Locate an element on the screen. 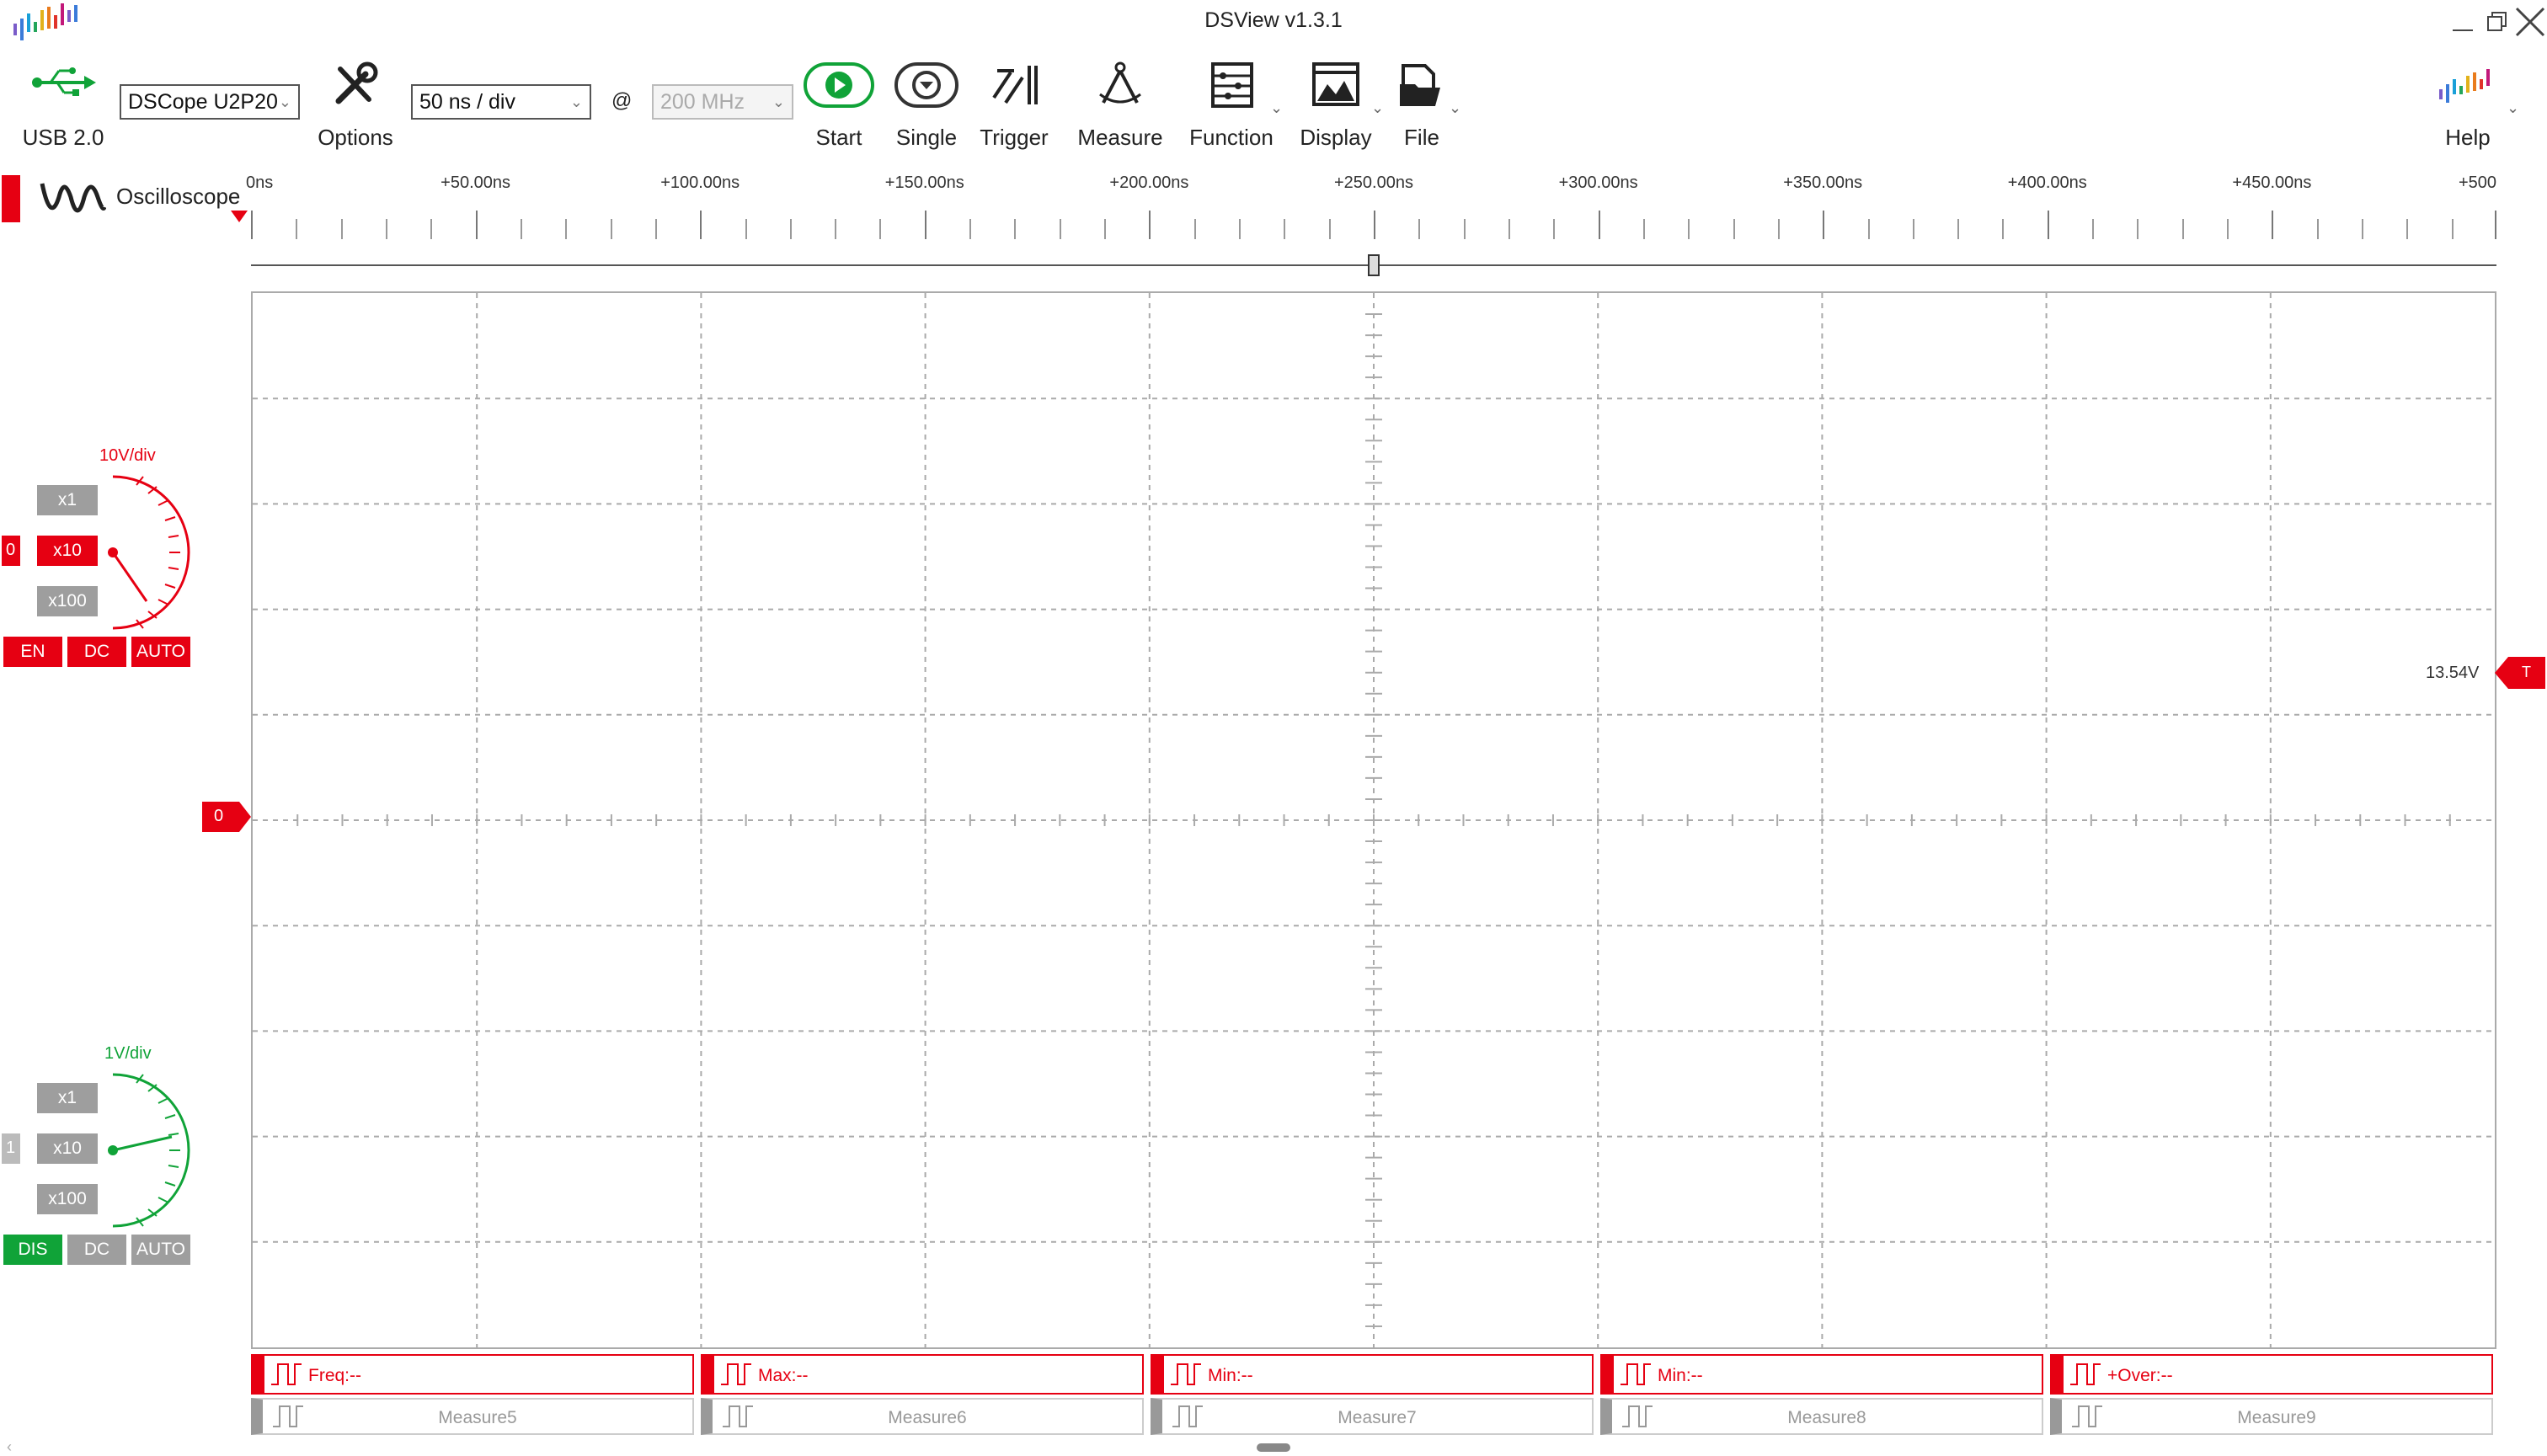 The height and width of the screenshot is (1456, 2547). measure-slot-empty: Measure6 is located at coordinates (923, 1416).